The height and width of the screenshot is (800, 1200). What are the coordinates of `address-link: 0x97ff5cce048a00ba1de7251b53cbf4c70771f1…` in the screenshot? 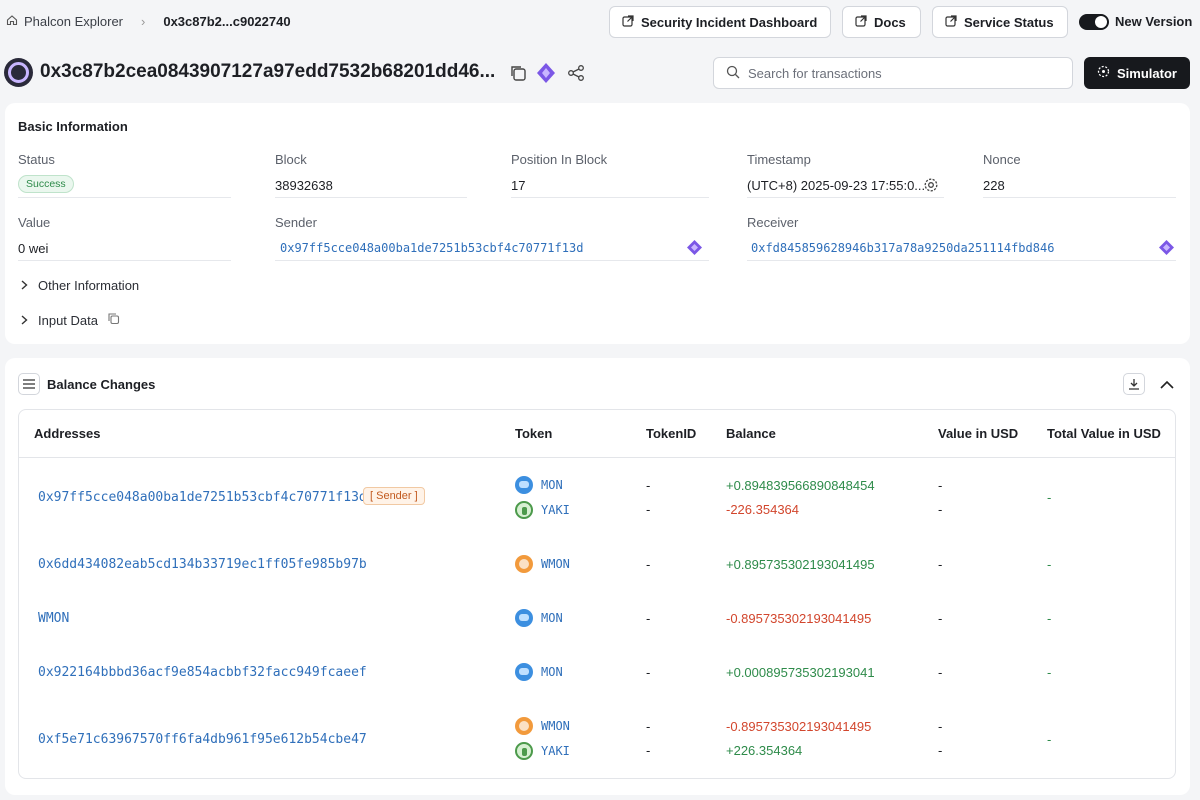 It's located at (202, 497).